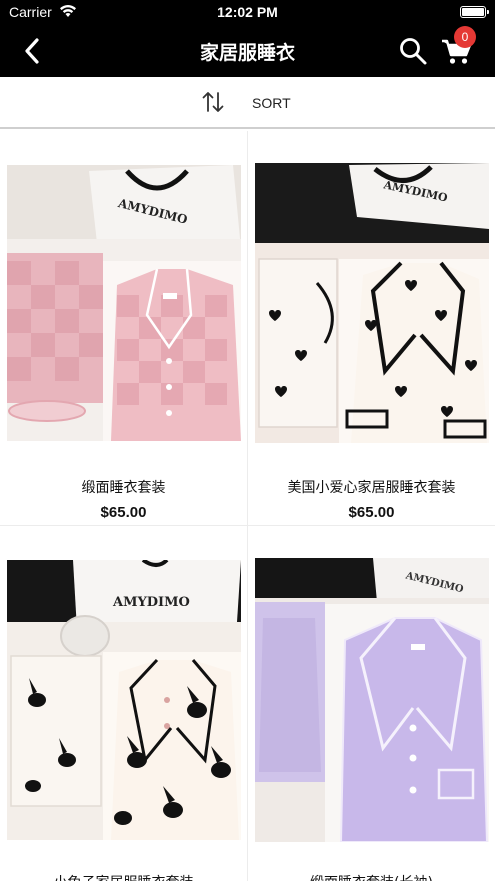 Image resolution: width=495 pixels, height=881 pixels. I want to click on pajama-photo-pink: AMYDIMO, so click(124, 303).